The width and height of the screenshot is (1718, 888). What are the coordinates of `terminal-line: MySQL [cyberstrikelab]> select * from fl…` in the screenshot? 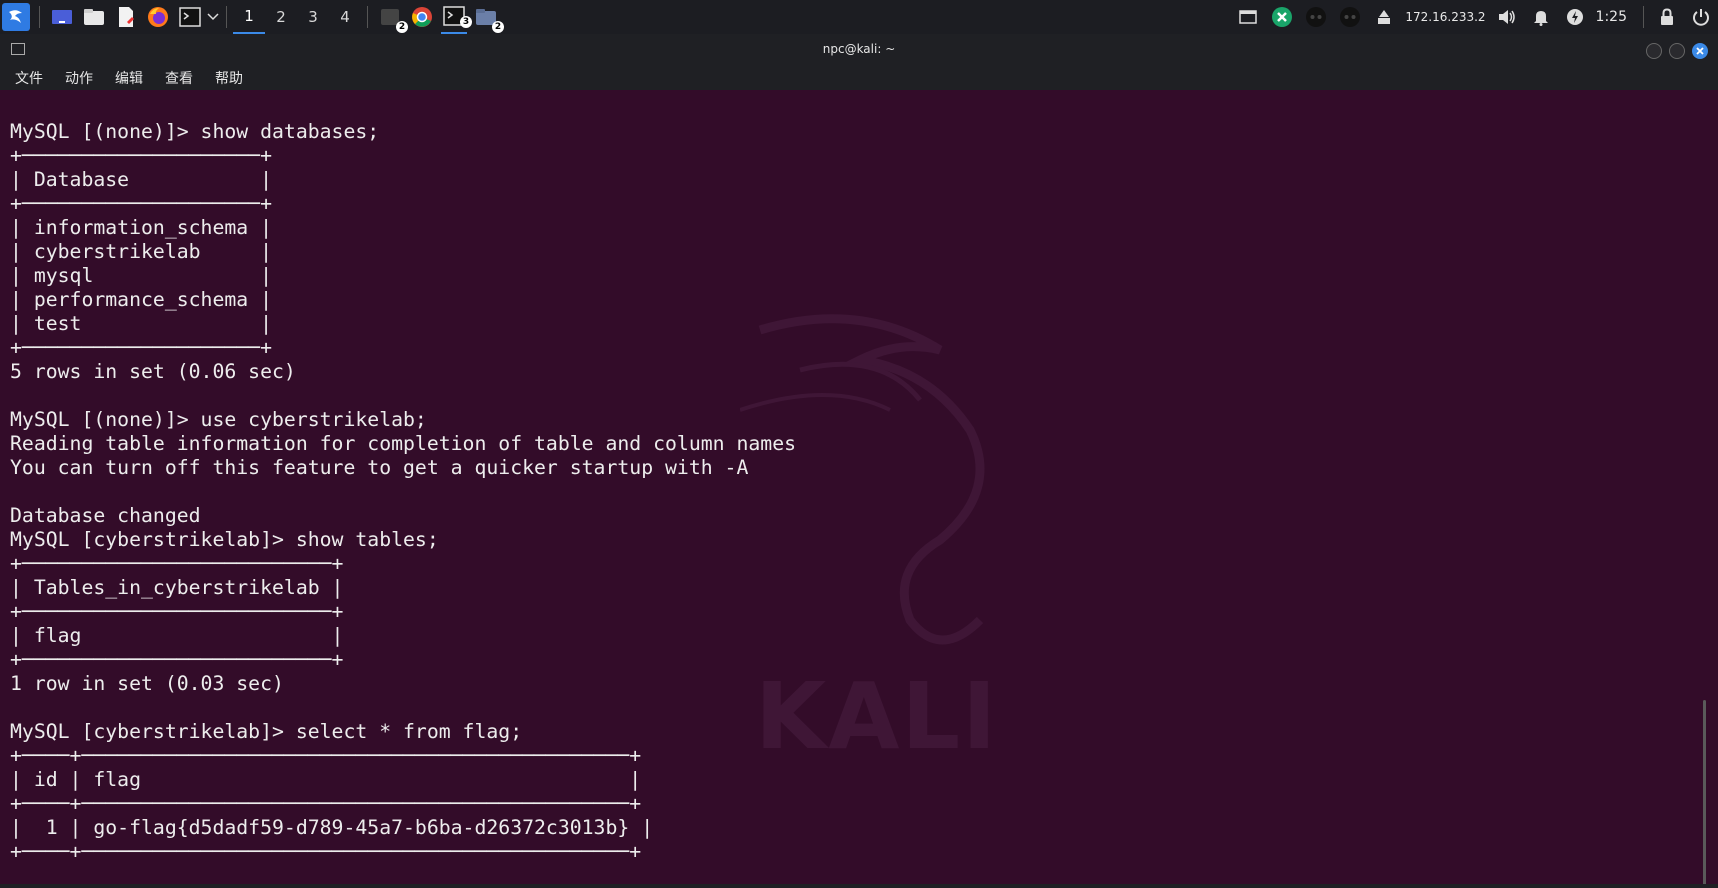 It's located at (266, 731).